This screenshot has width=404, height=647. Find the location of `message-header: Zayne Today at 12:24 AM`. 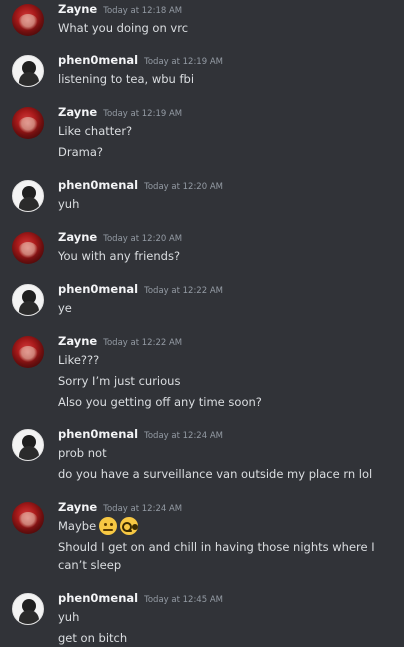

message-header: Zayne Today at 12:24 AM is located at coordinates (120, 509).